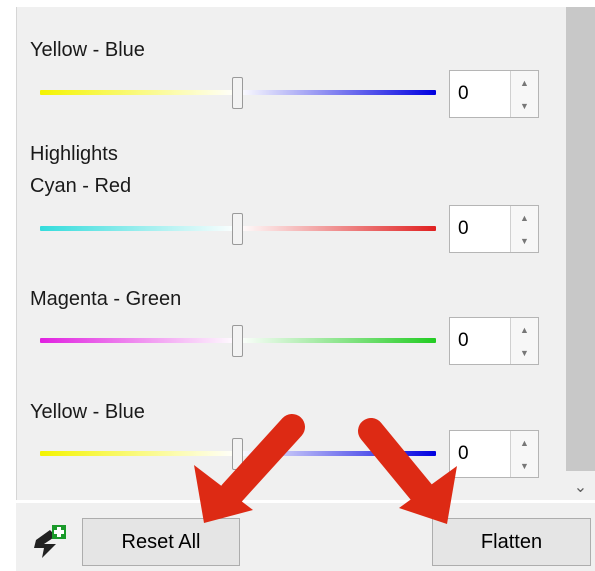 The height and width of the screenshot is (571, 595). I want to click on arrow-to-reset-icon, so click(249, 468).